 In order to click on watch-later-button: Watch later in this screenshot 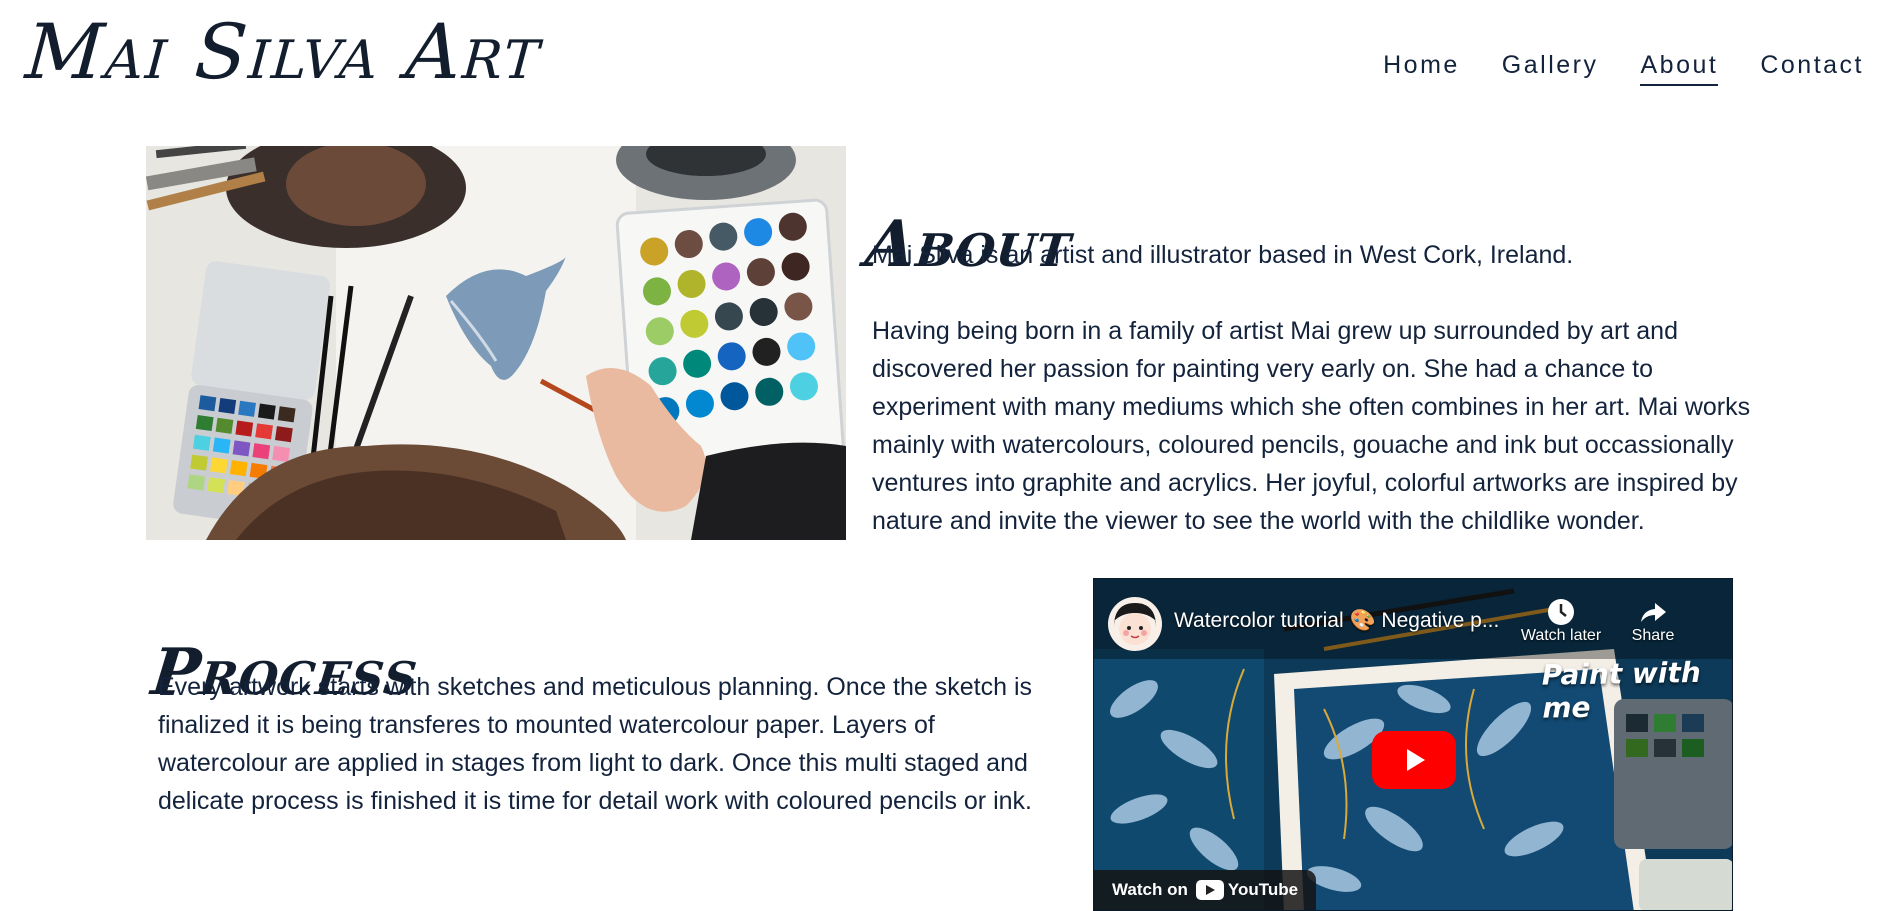, I will do `click(1561, 621)`.